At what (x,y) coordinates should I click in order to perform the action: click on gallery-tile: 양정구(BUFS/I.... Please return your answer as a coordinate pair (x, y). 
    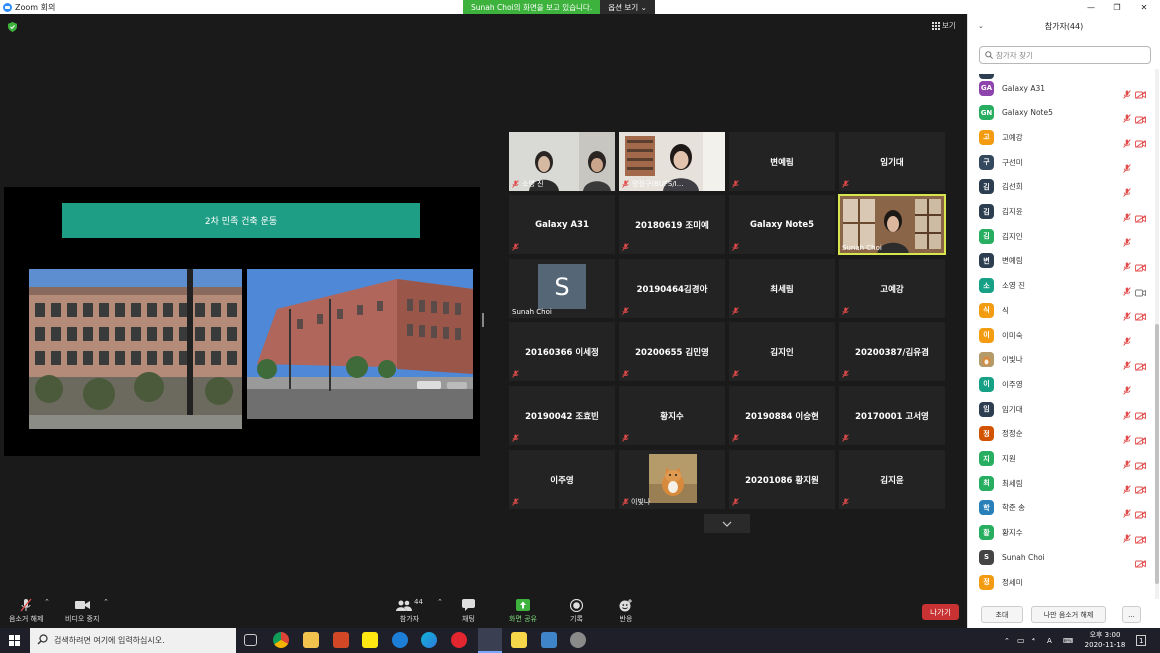
    Looking at the image, I should click on (672, 161).